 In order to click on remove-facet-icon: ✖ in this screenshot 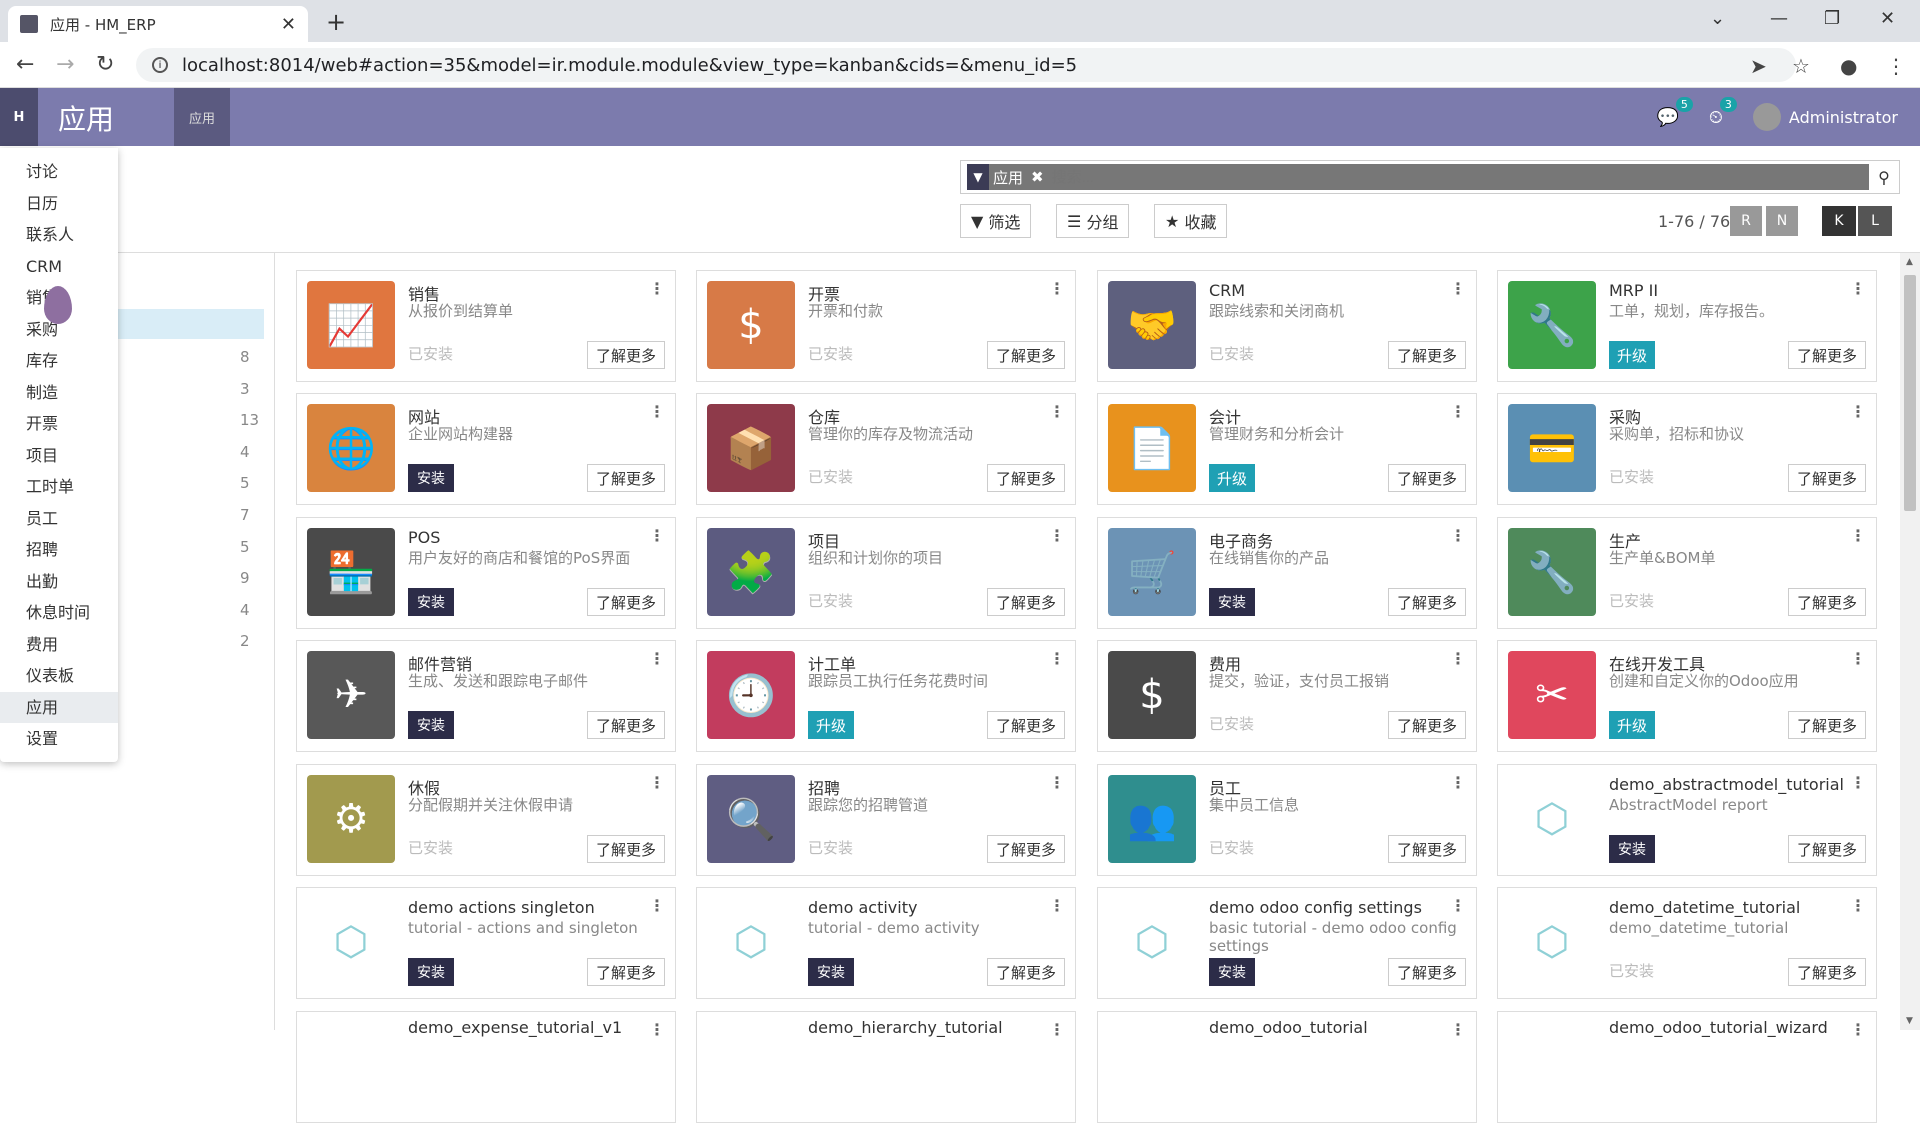, I will do `click(1037, 177)`.